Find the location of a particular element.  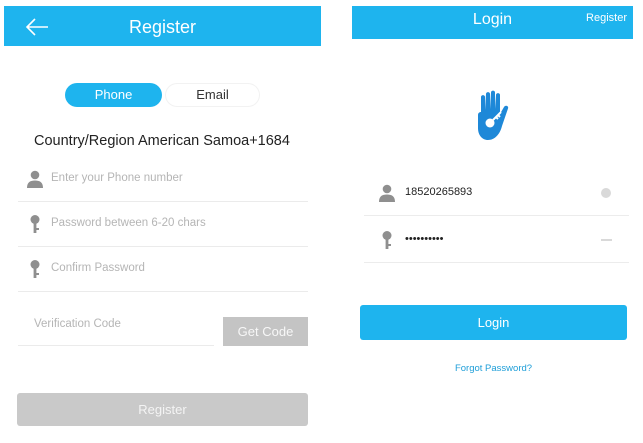

register-link: Register is located at coordinates (606, 18).